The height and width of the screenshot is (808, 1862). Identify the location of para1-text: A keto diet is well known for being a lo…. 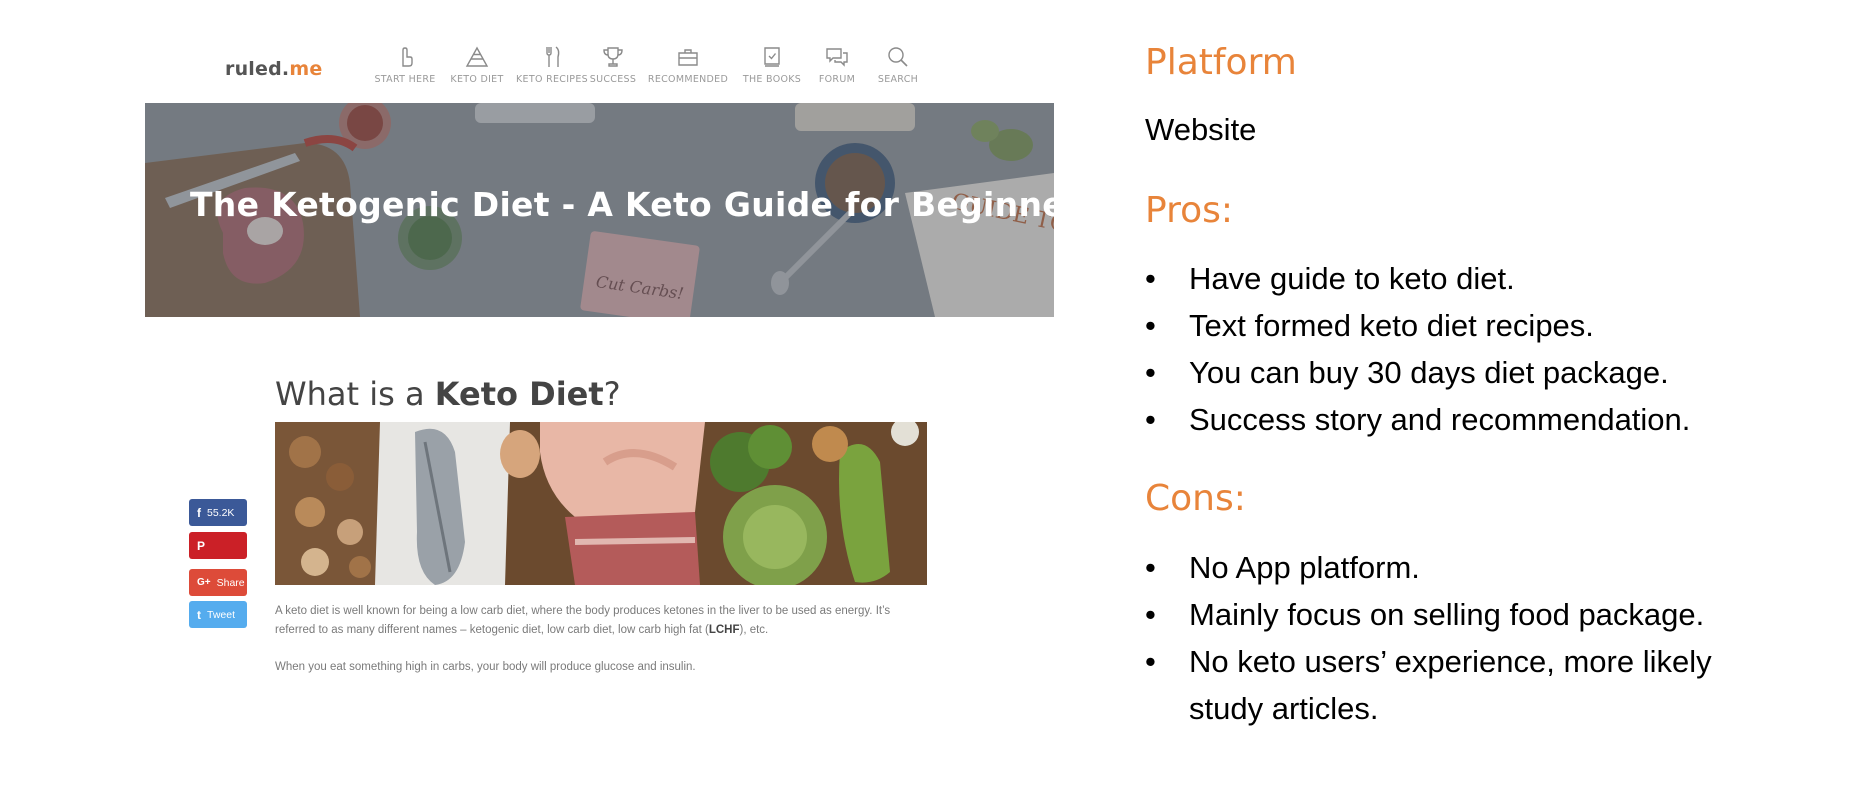
(583, 620).